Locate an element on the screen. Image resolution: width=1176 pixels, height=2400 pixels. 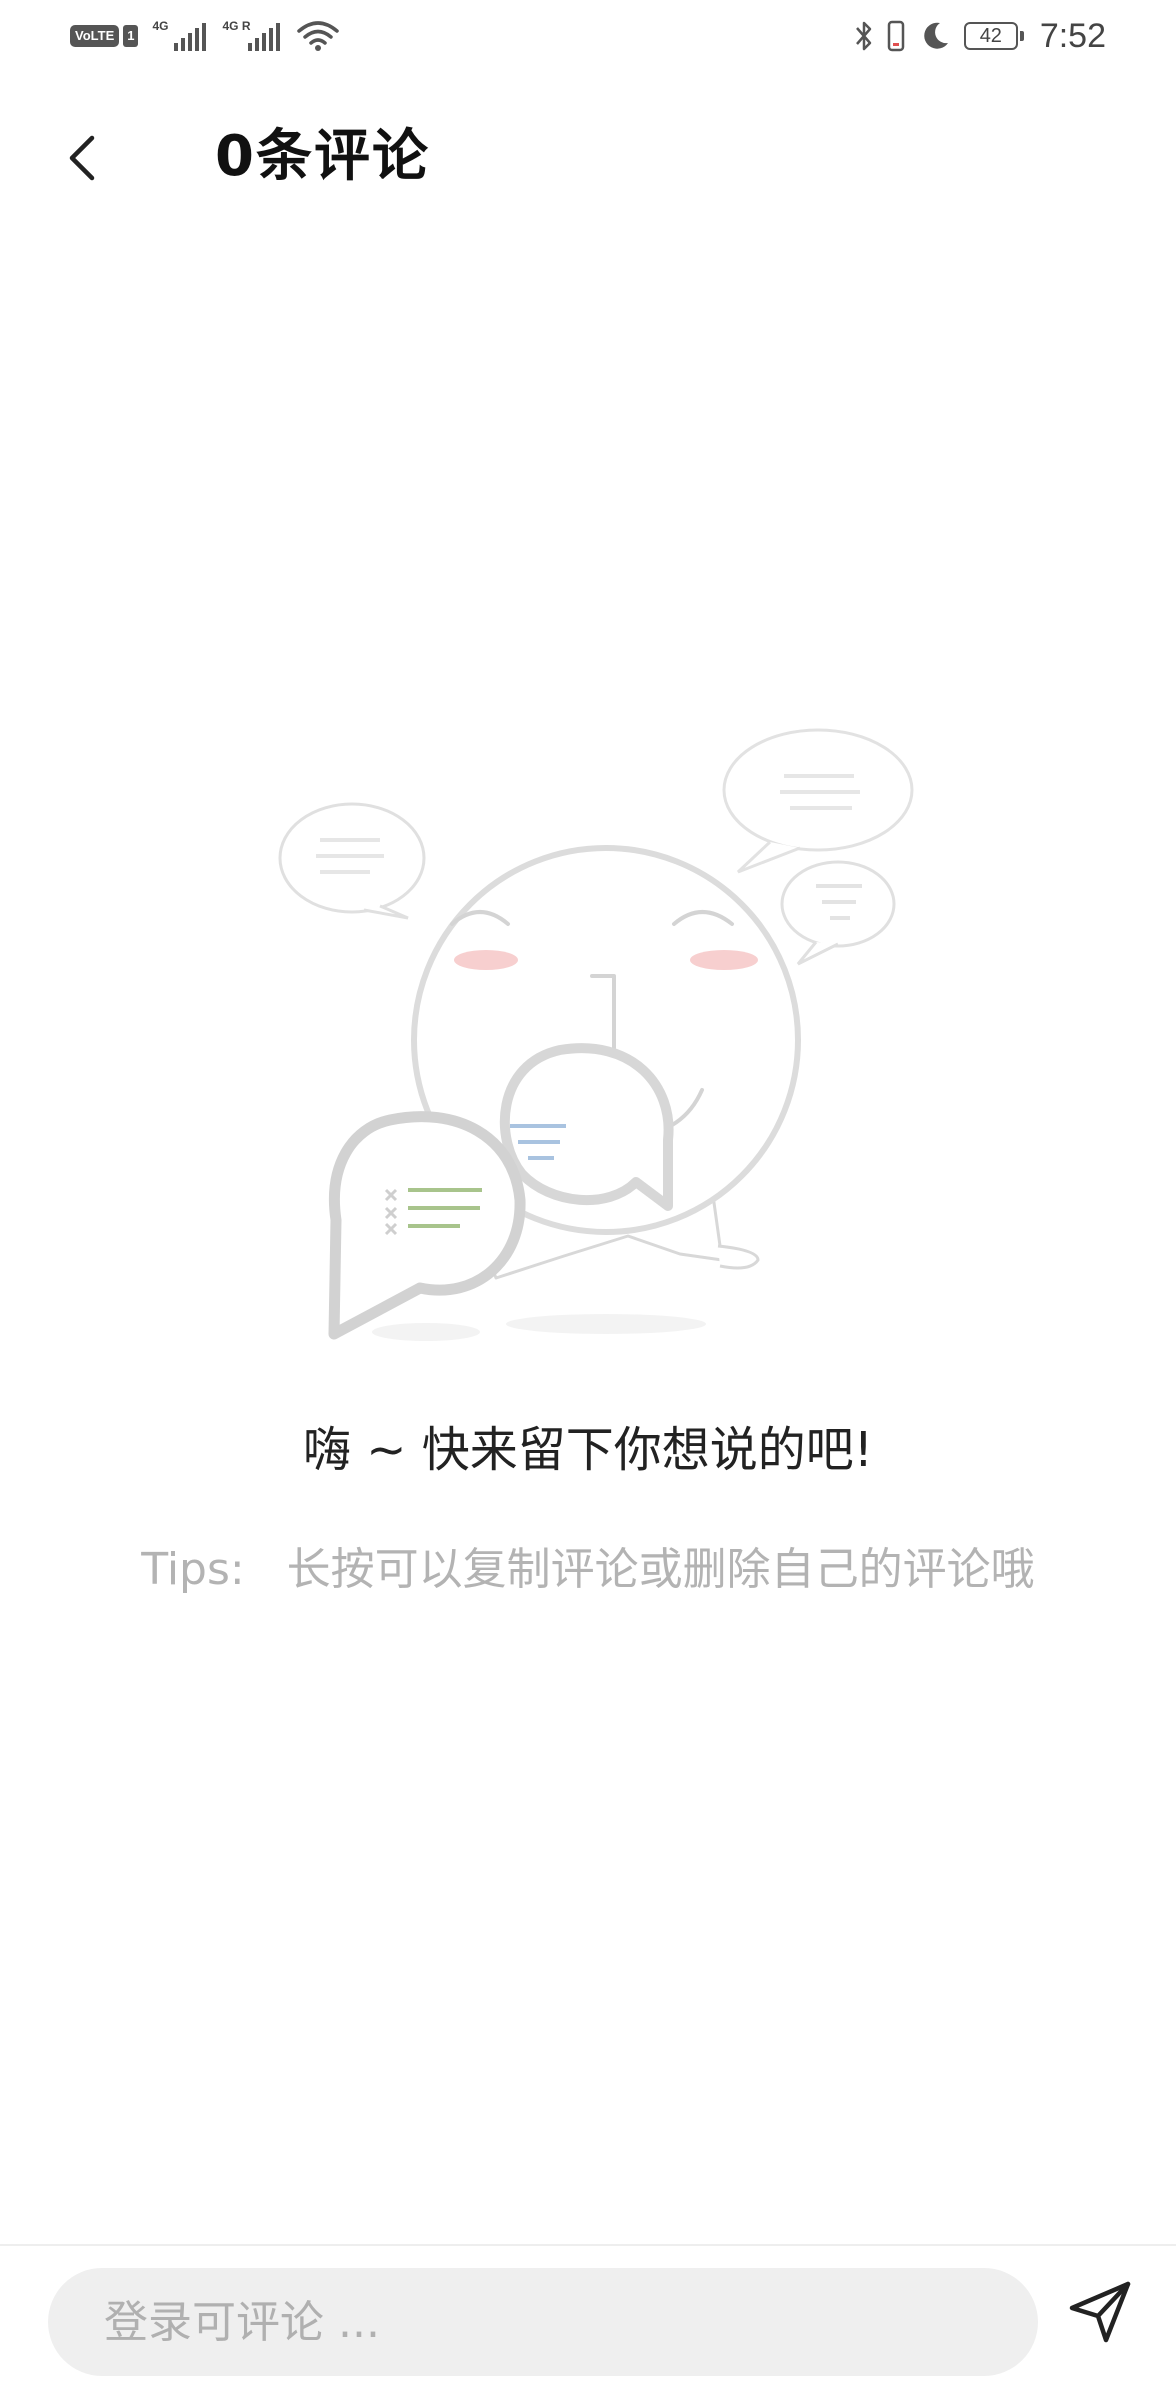
moon-icon is located at coordinates (936, 35).